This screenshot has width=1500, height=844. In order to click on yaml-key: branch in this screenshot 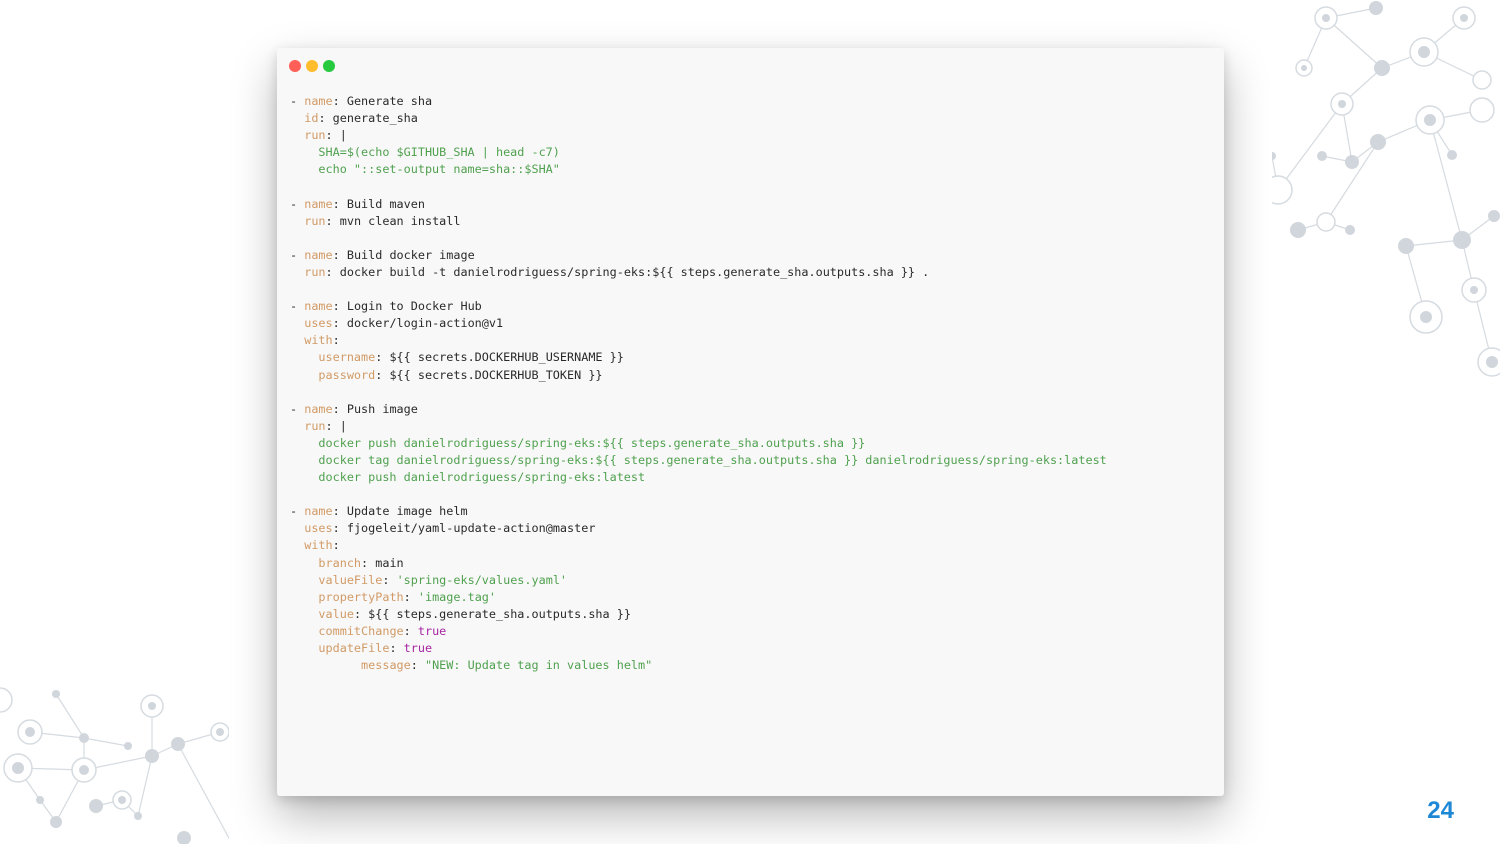, I will do `click(340, 562)`.